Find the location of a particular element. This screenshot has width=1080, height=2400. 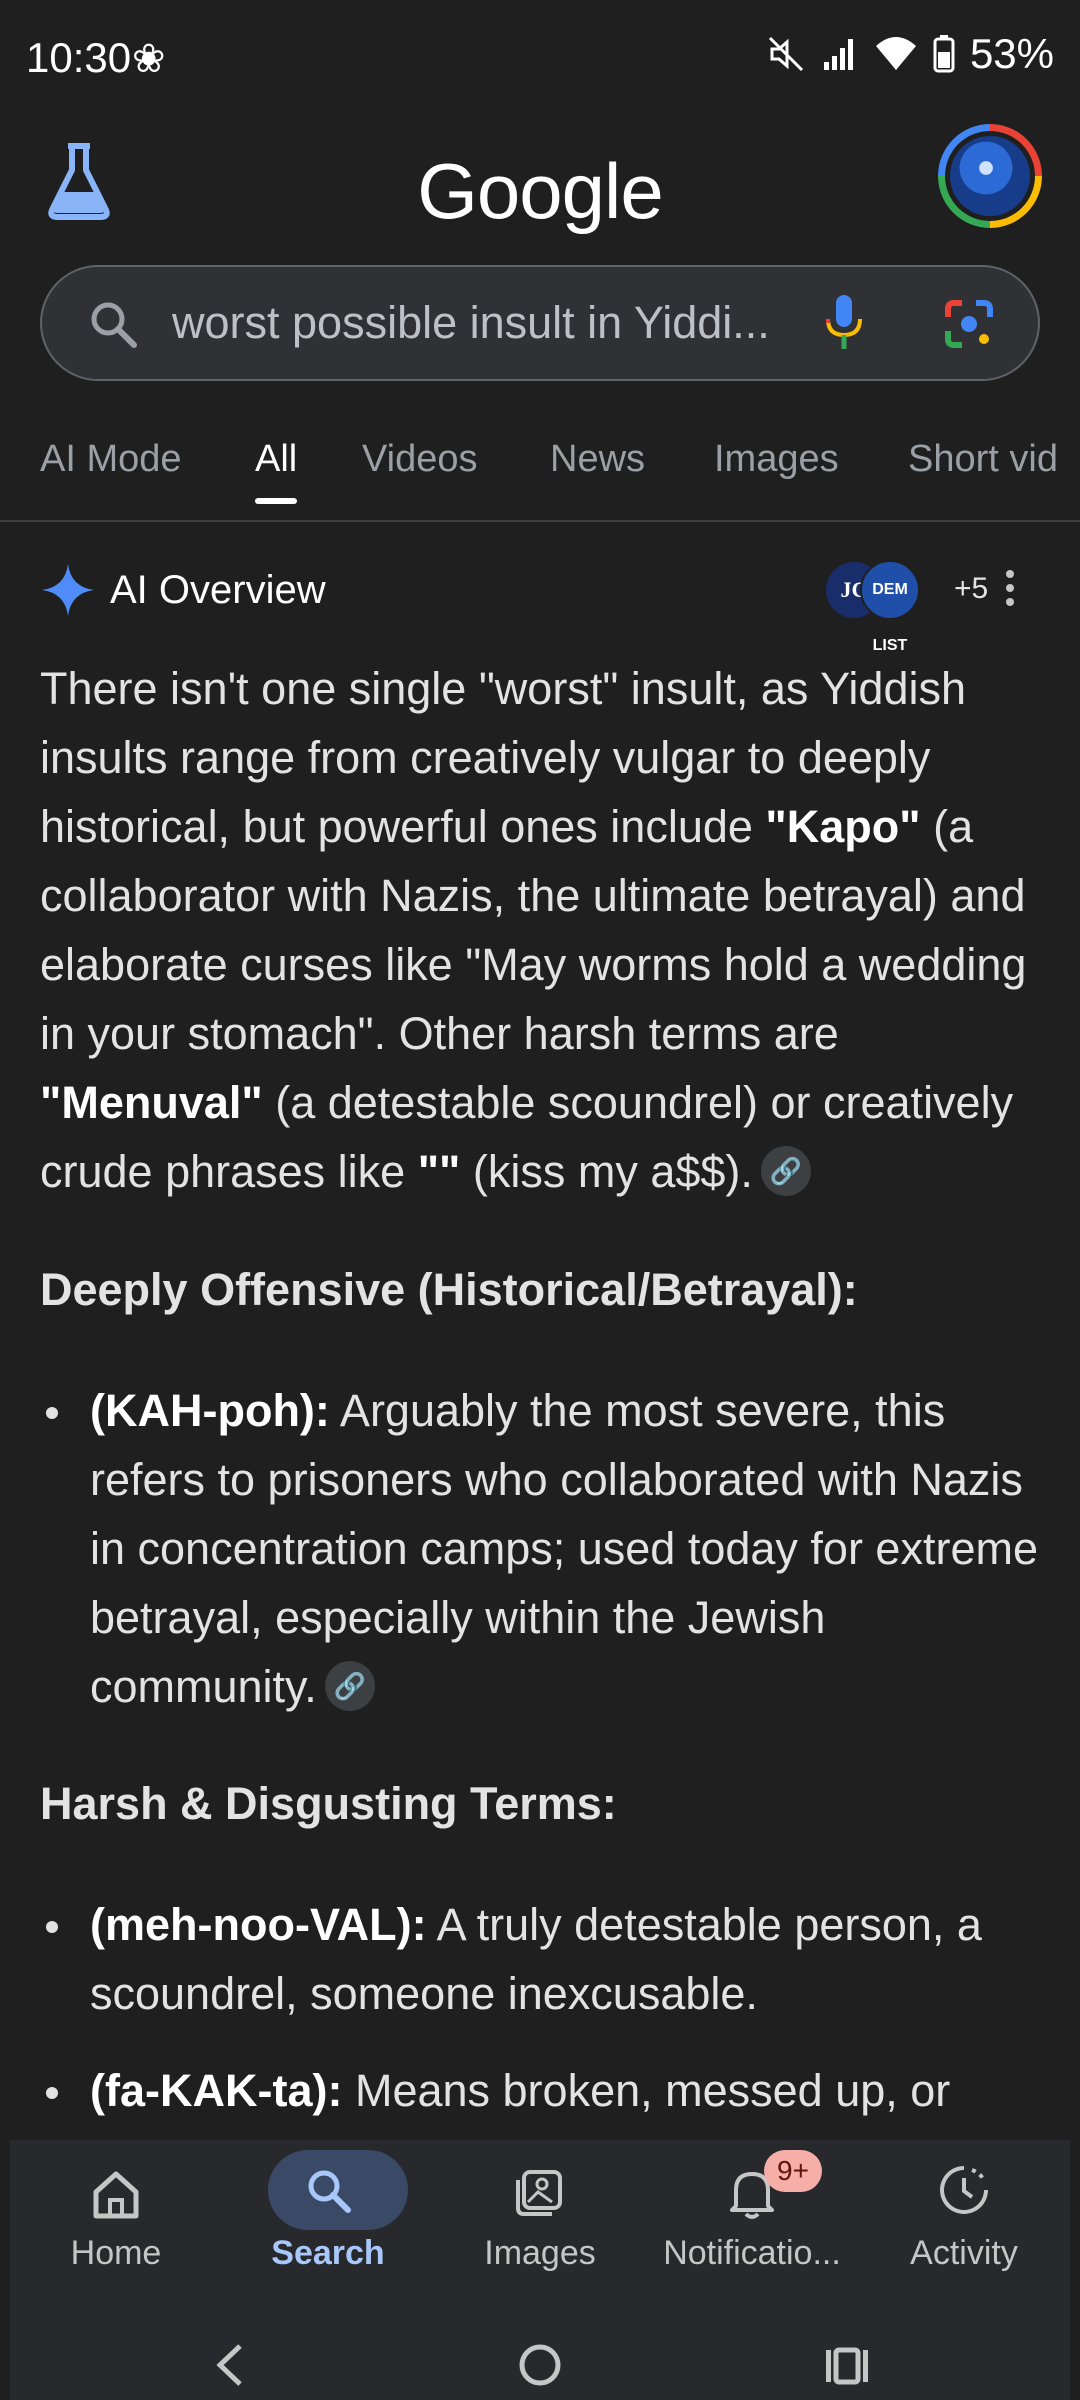

tab-all: All is located at coordinates (276, 471).